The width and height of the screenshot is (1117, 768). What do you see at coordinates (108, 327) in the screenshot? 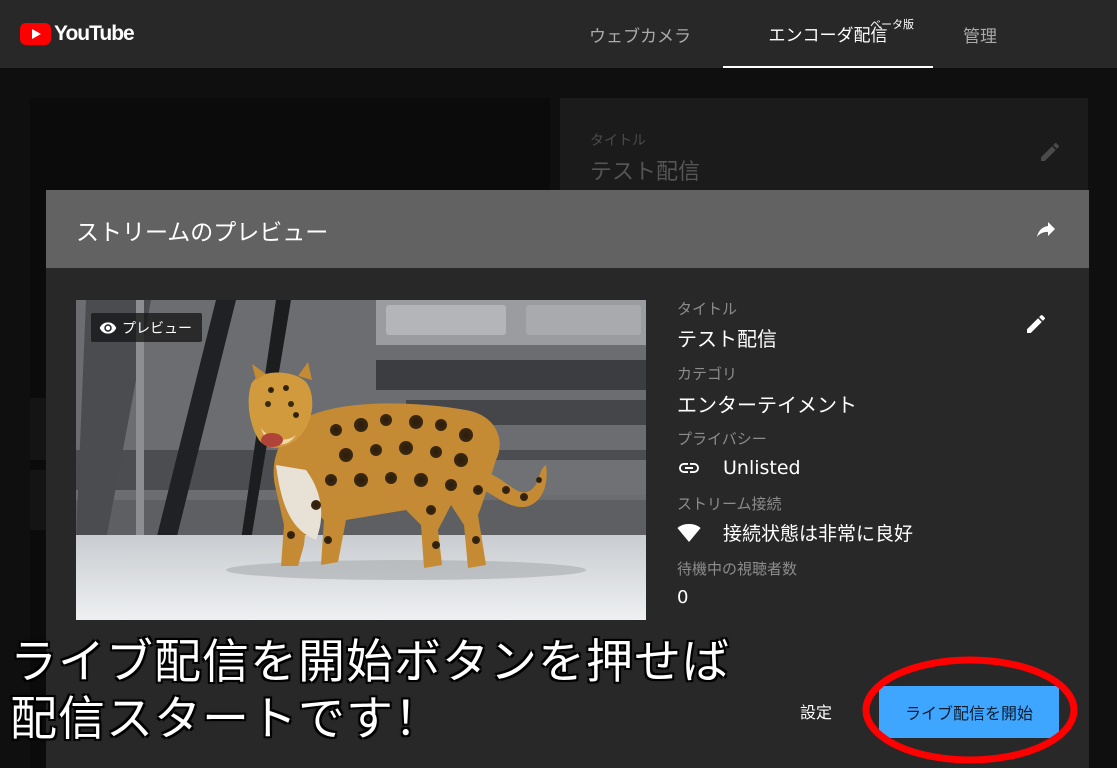
I see `eye-icon` at bounding box center [108, 327].